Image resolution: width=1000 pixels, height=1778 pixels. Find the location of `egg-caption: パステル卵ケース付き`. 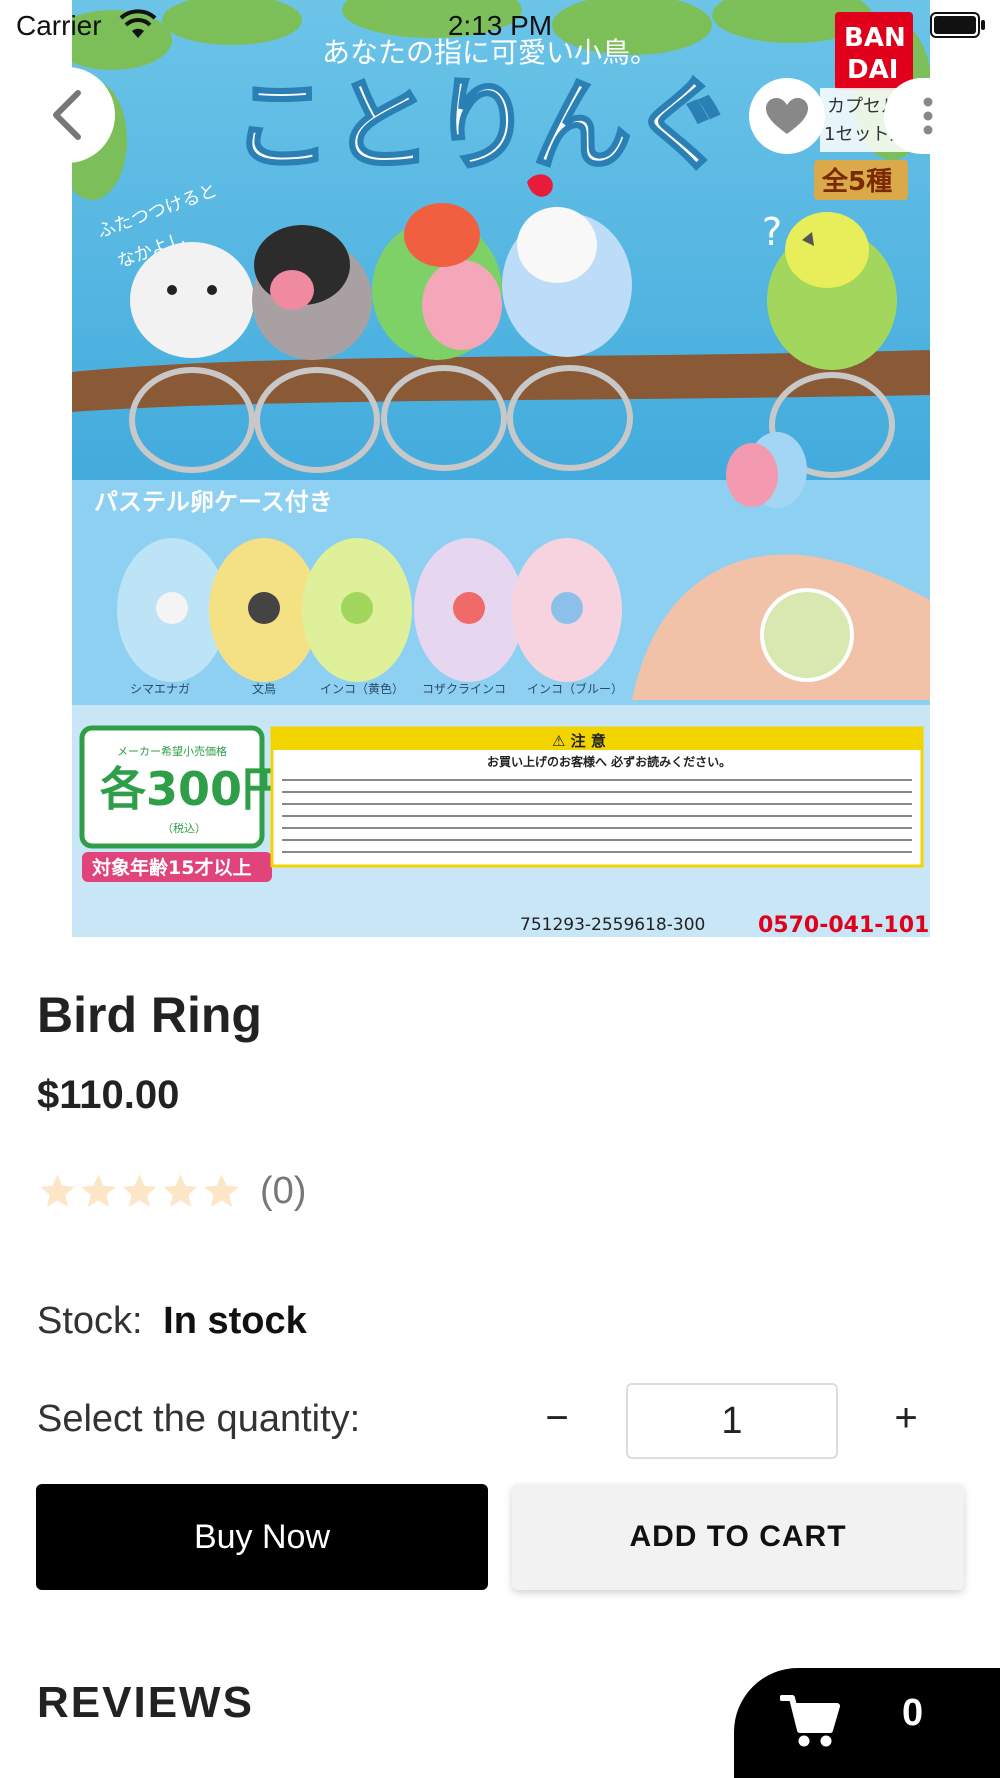

egg-caption: パステル卵ケース付き is located at coordinates (213, 502).